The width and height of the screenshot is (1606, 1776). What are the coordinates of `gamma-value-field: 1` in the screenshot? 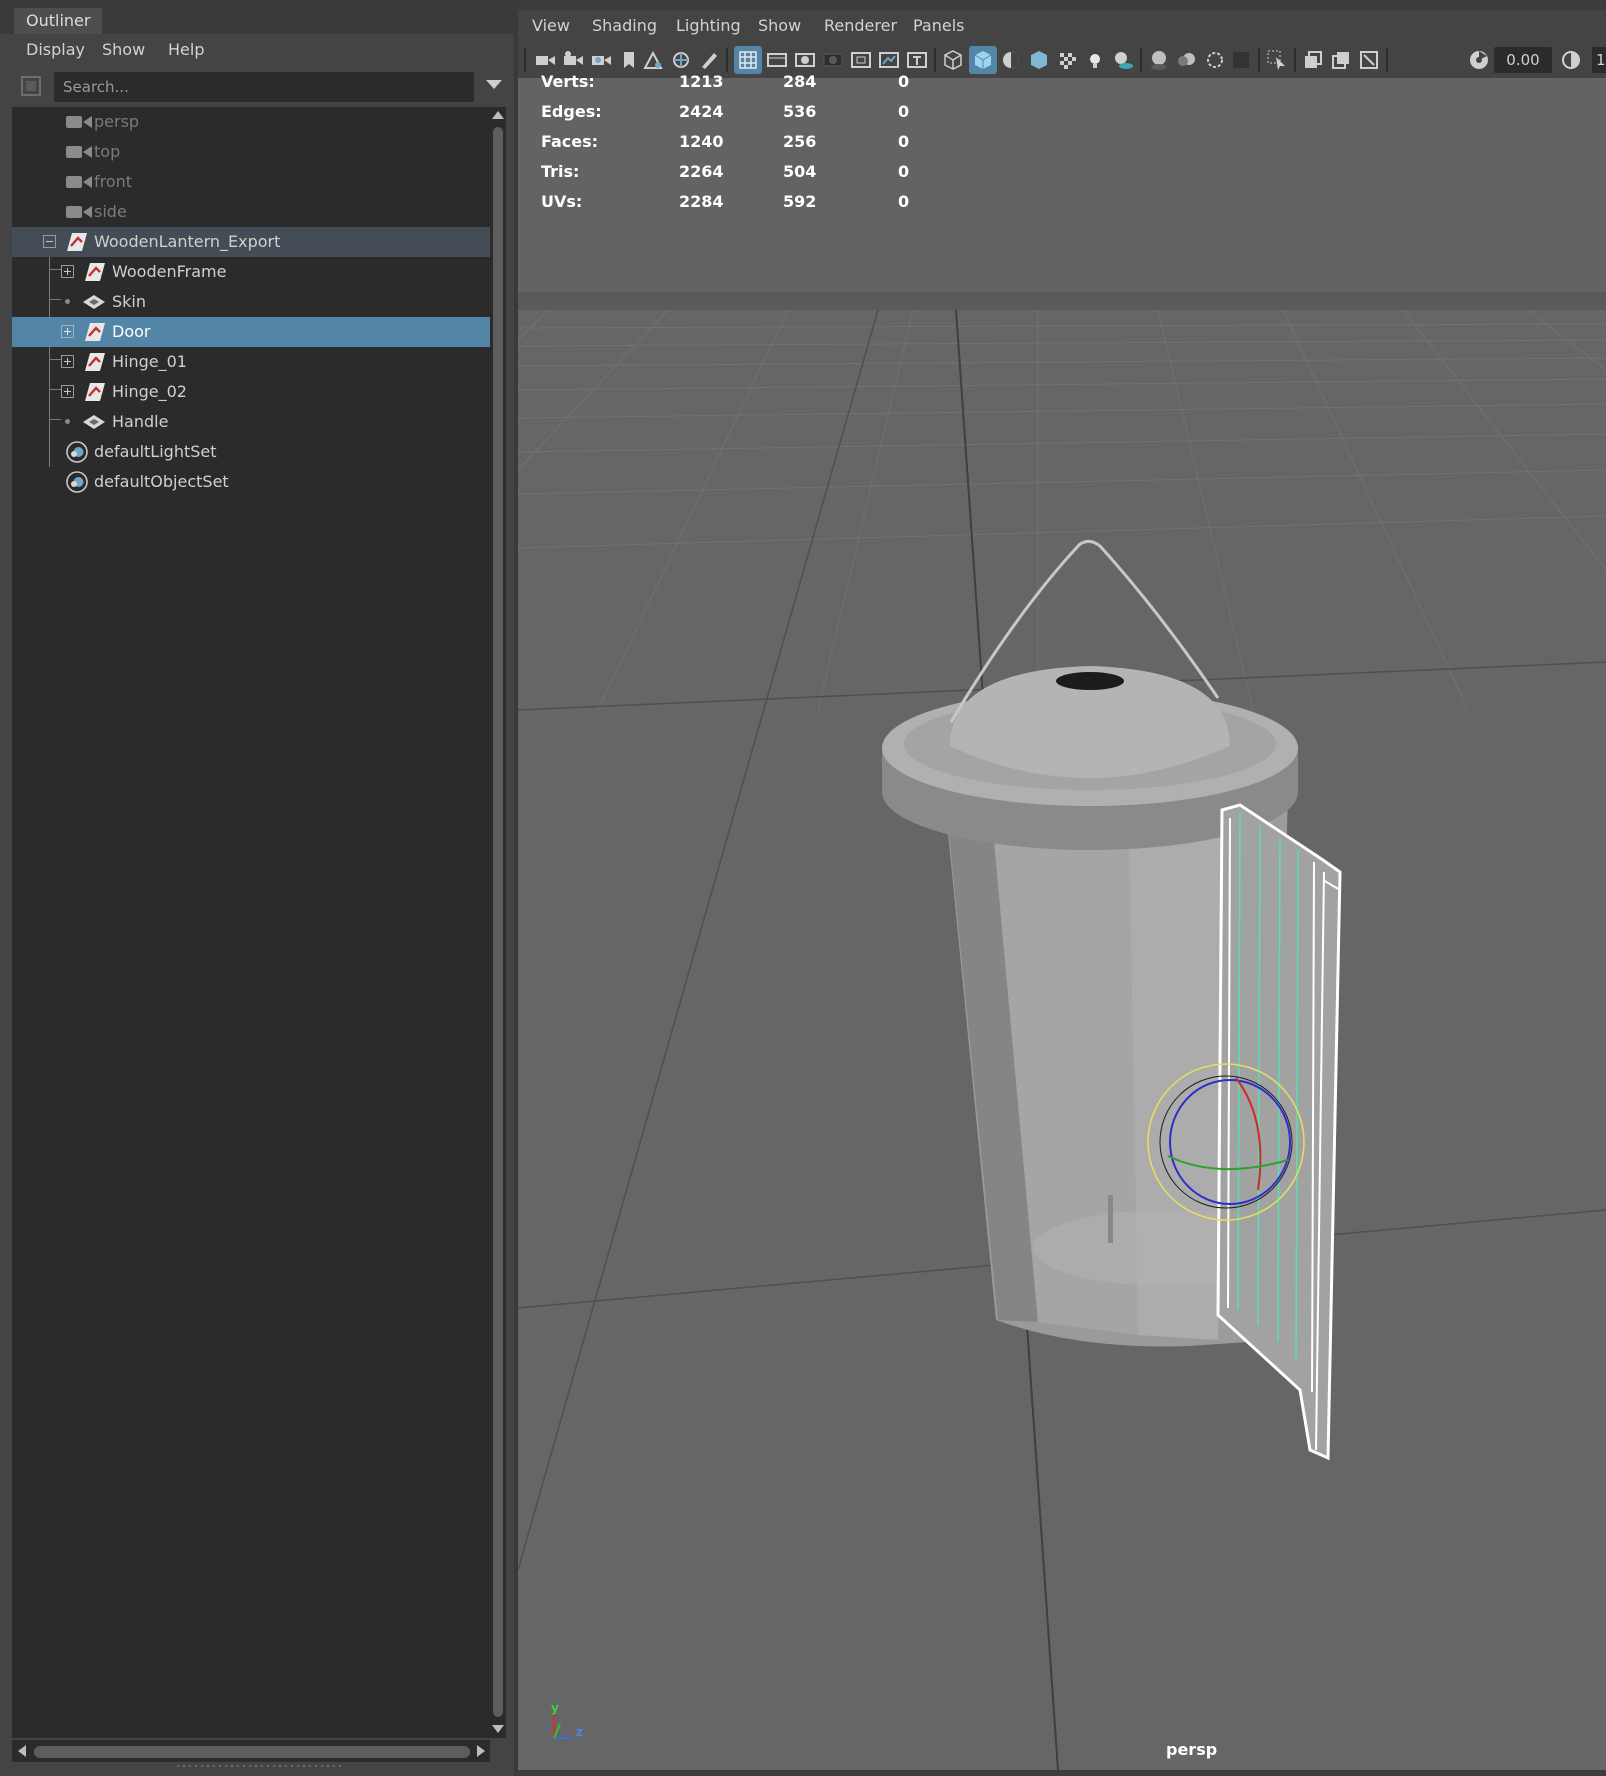 It's located at (1599, 60).